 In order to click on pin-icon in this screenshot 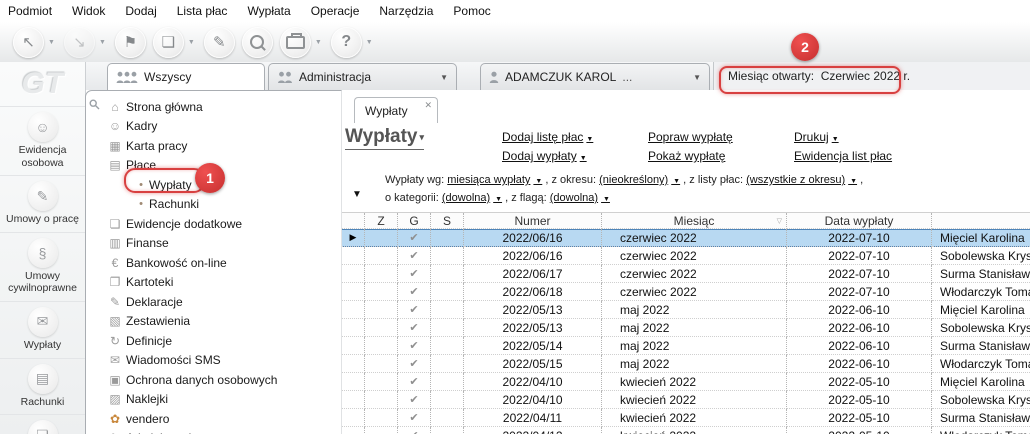, I will do `click(94, 104)`.